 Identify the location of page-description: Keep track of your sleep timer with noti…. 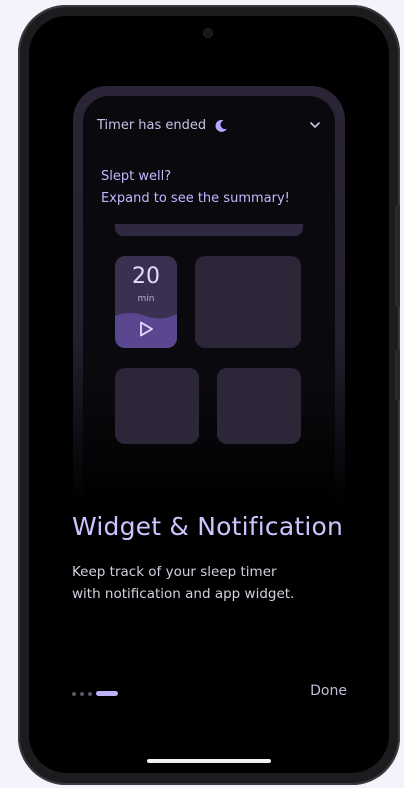
(183, 583).